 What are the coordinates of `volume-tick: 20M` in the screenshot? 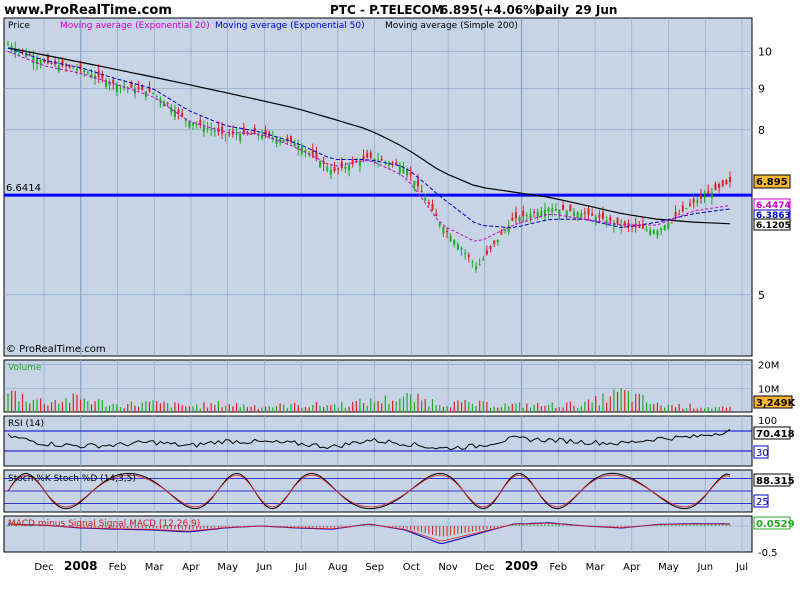 It's located at (768, 366).